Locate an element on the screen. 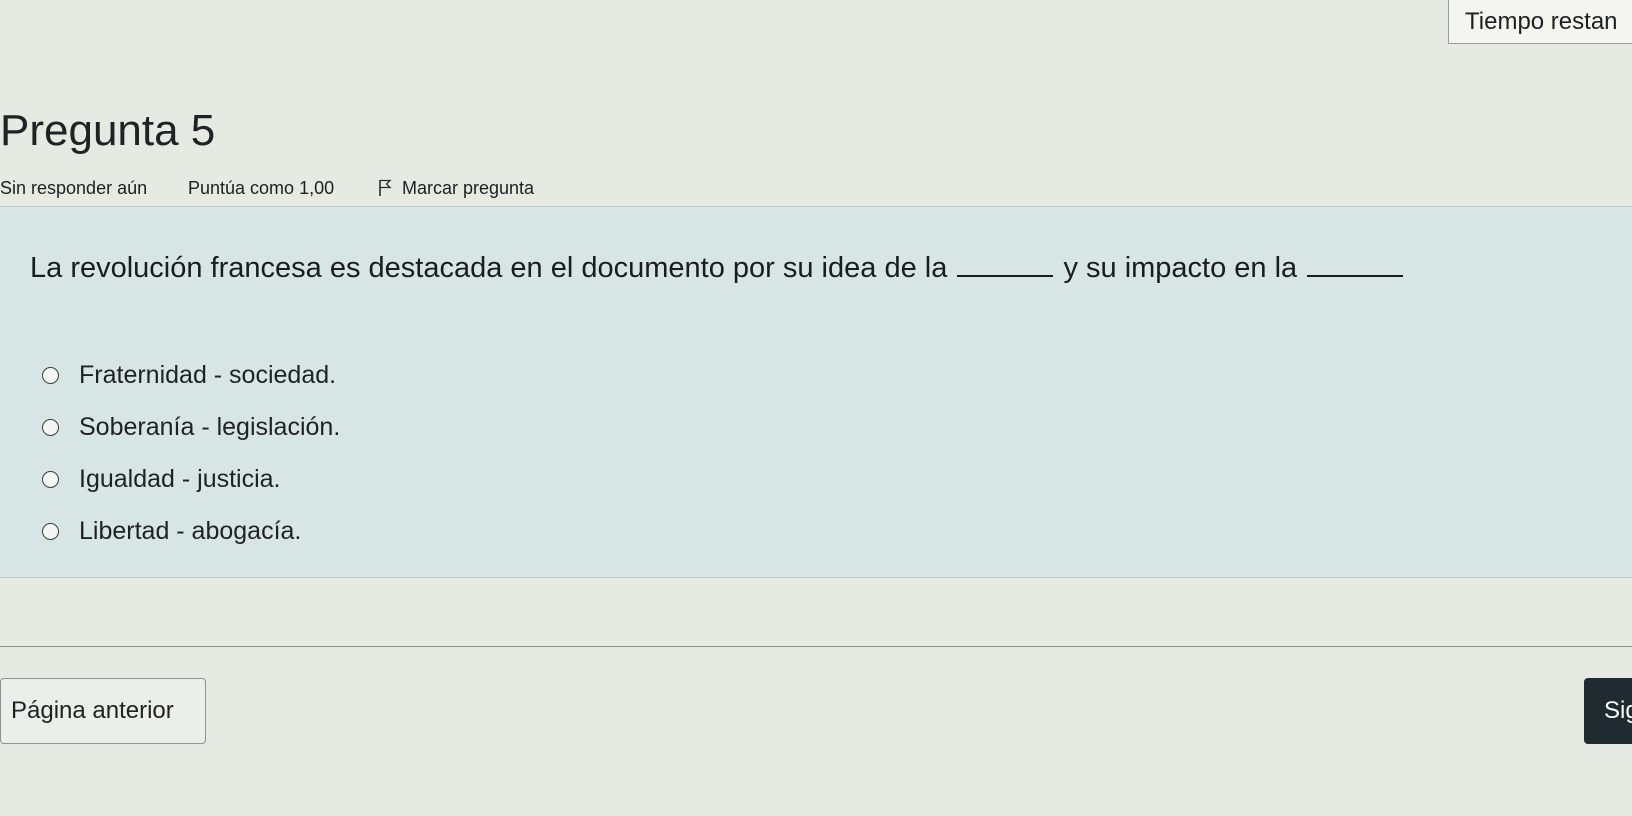 The height and width of the screenshot is (816, 1632). flag-question-link: Marcar pregunta is located at coordinates (456, 188).